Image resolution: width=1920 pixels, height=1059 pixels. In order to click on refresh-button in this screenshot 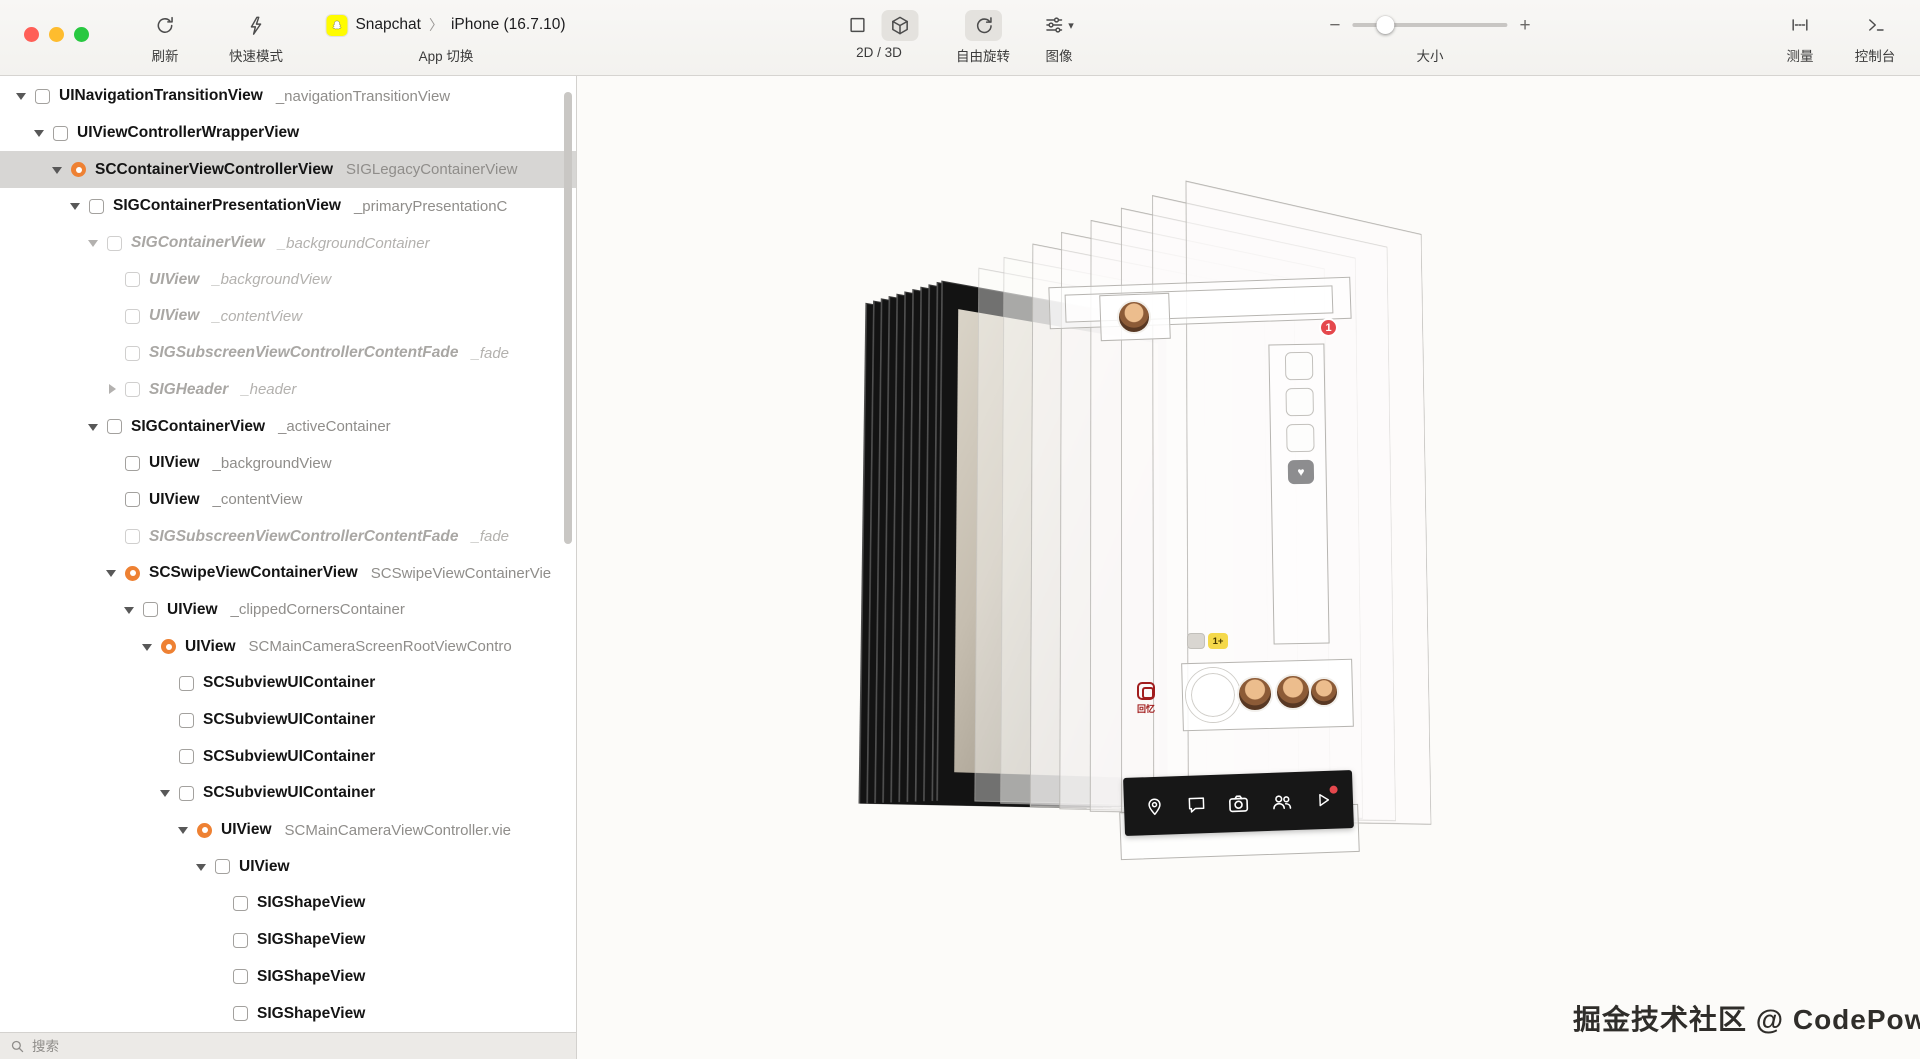, I will do `click(165, 25)`.